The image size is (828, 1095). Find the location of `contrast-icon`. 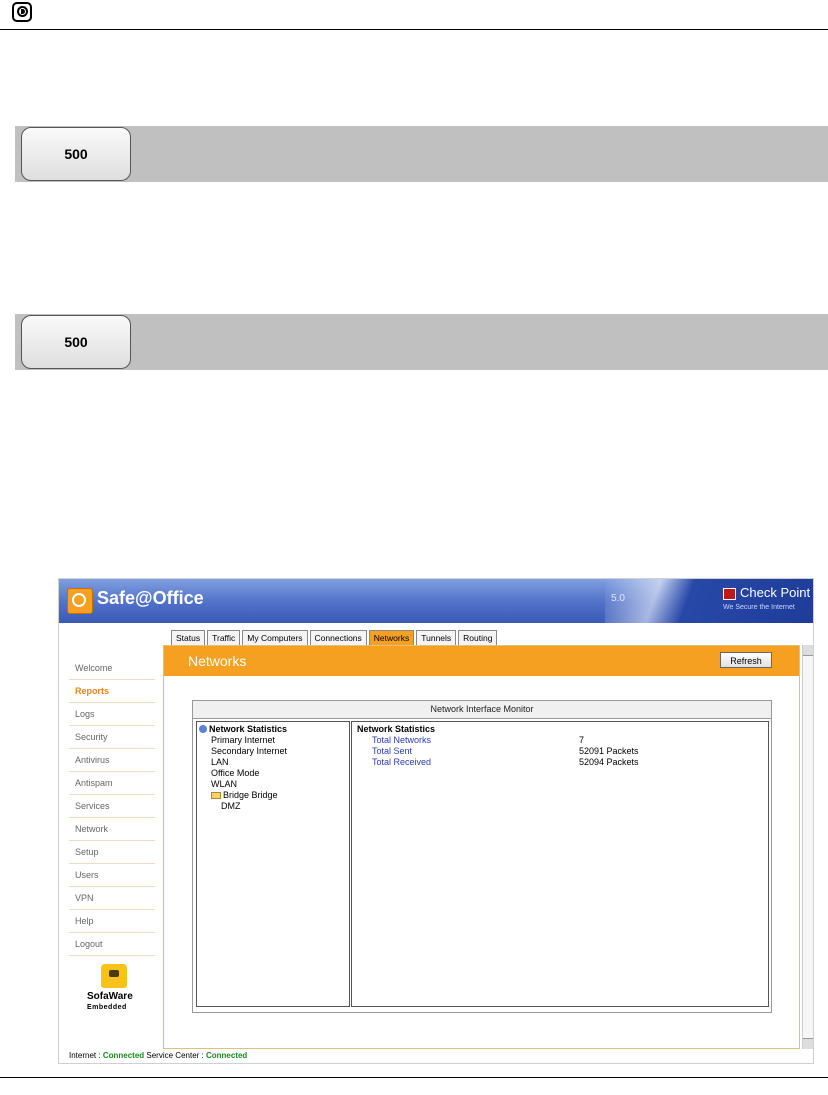

contrast-icon is located at coordinates (22, 12).